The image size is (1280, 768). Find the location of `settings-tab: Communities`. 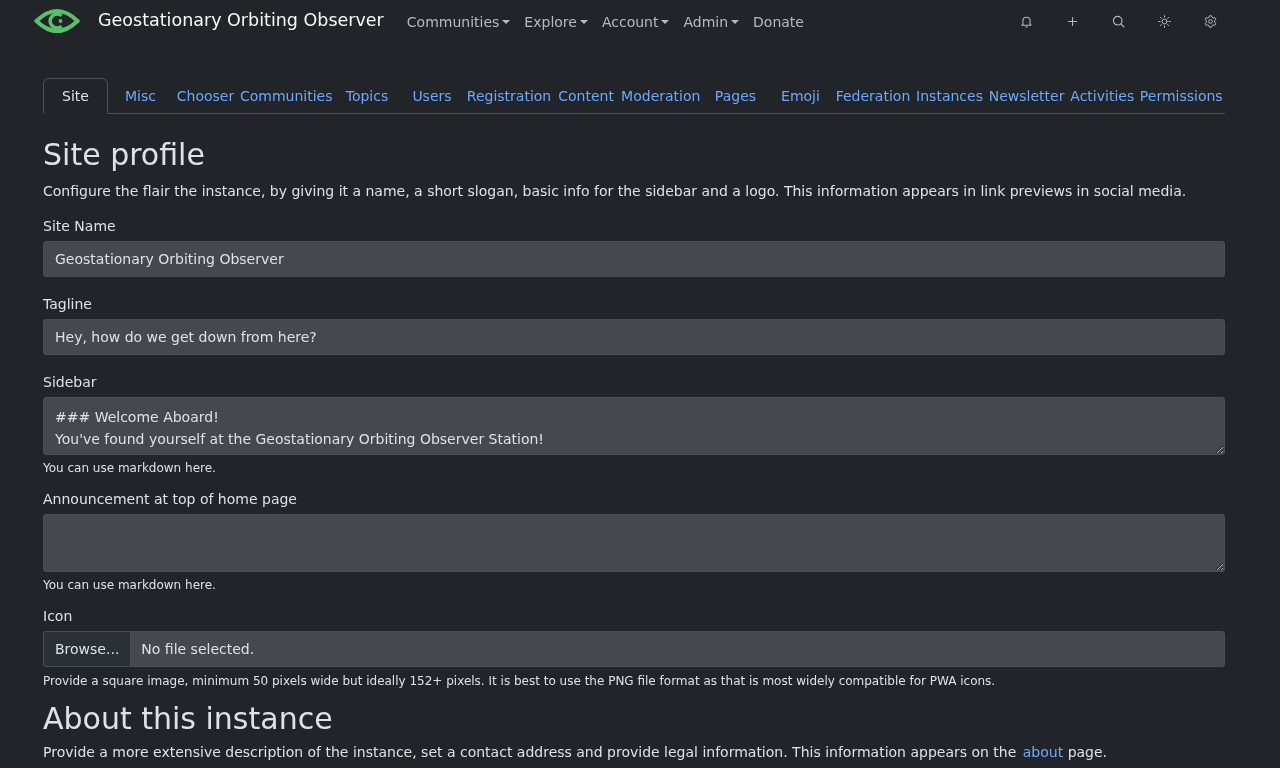

settings-tab: Communities is located at coordinates (286, 96).